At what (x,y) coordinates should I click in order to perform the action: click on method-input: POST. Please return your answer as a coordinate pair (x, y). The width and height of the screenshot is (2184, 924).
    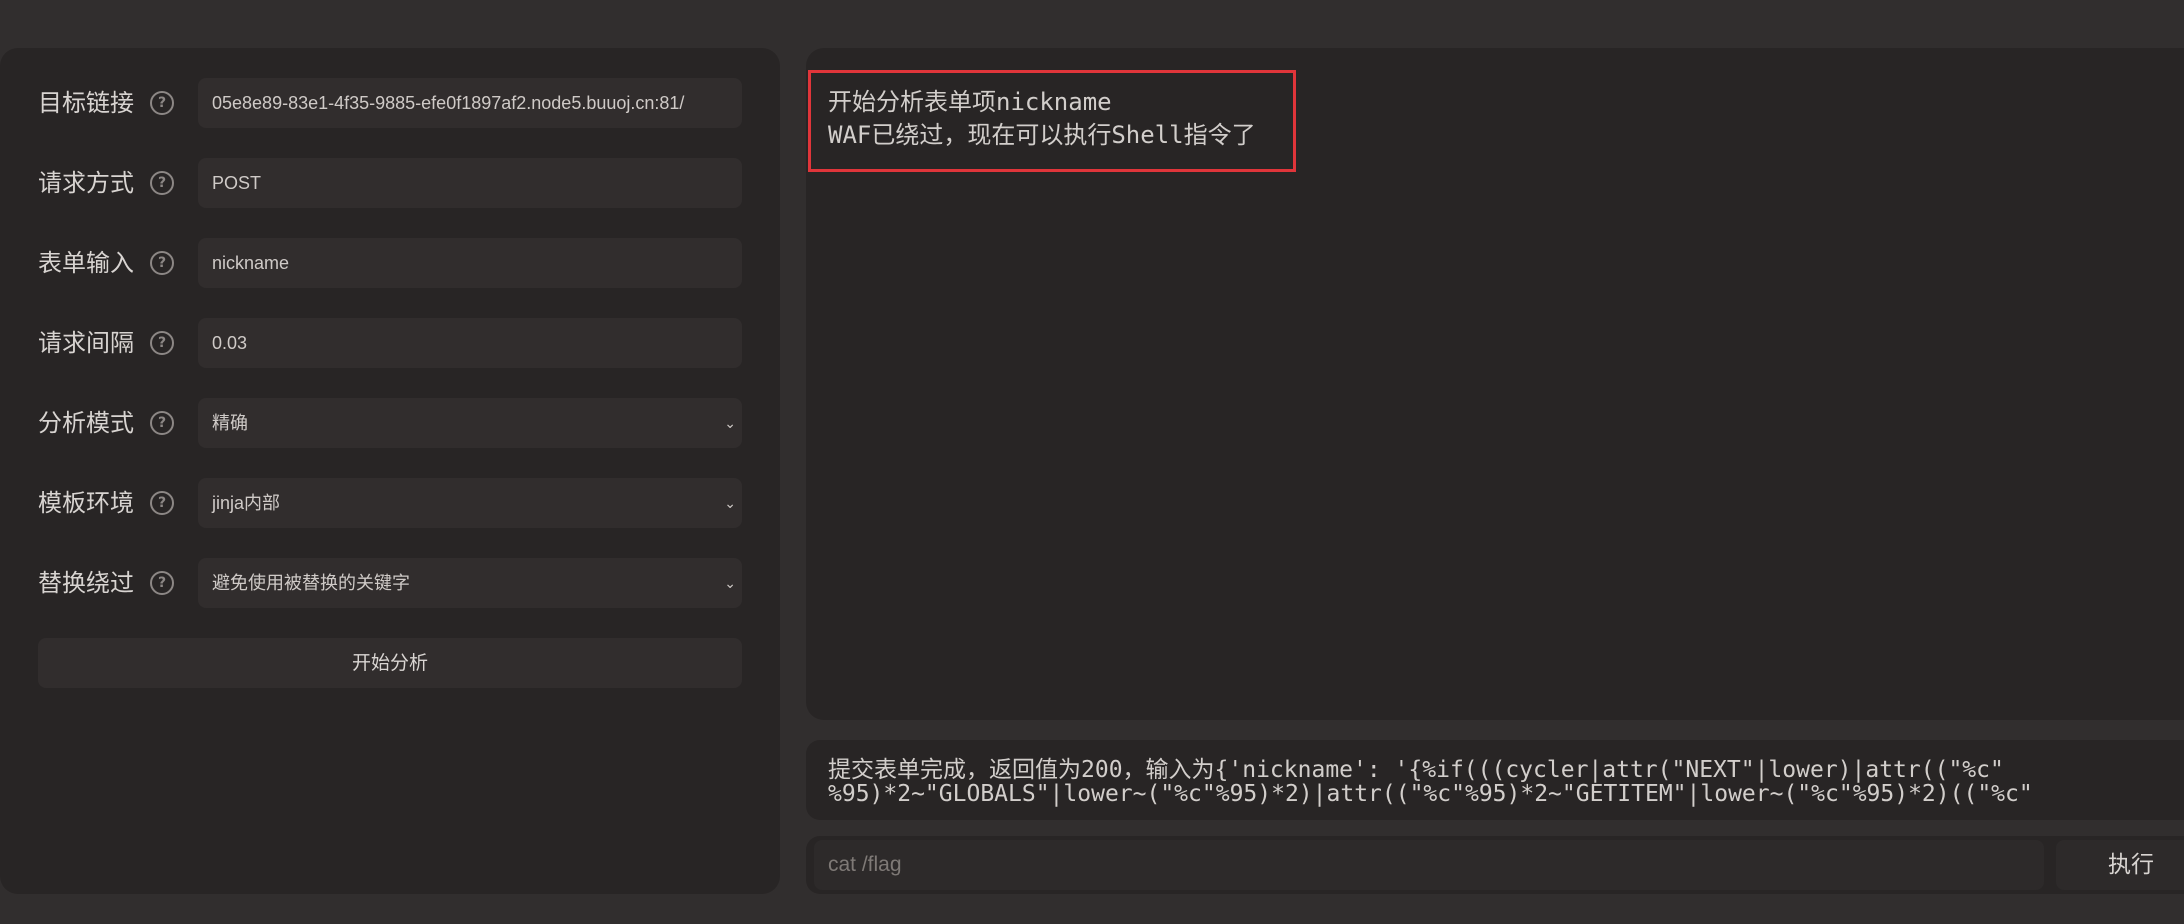
    Looking at the image, I should click on (470, 183).